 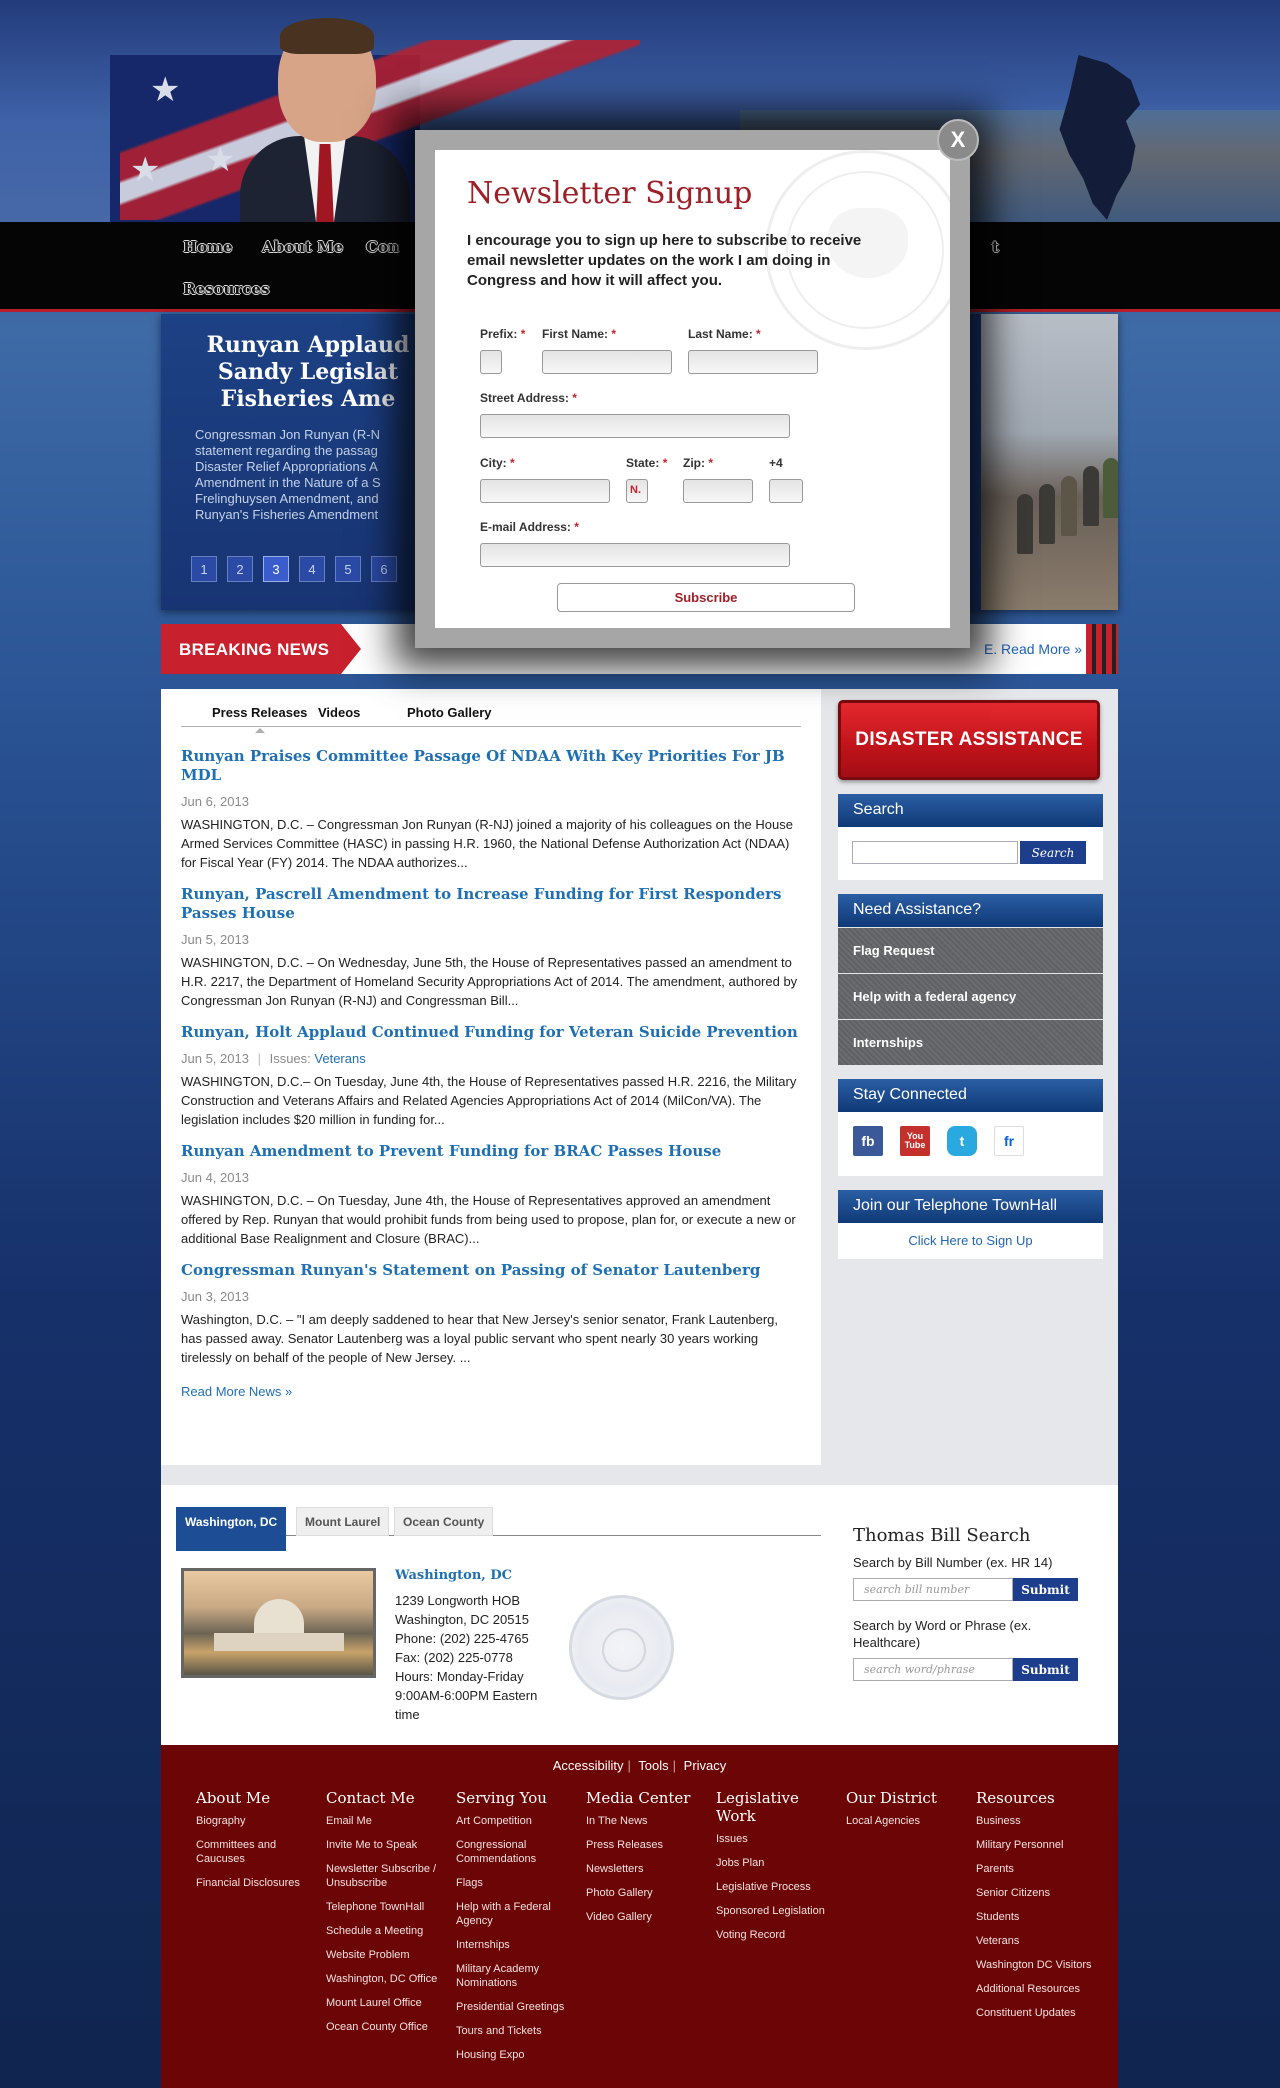 I want to click on word-phrase-input: search word/phrase, so click(x=933, y=1669).